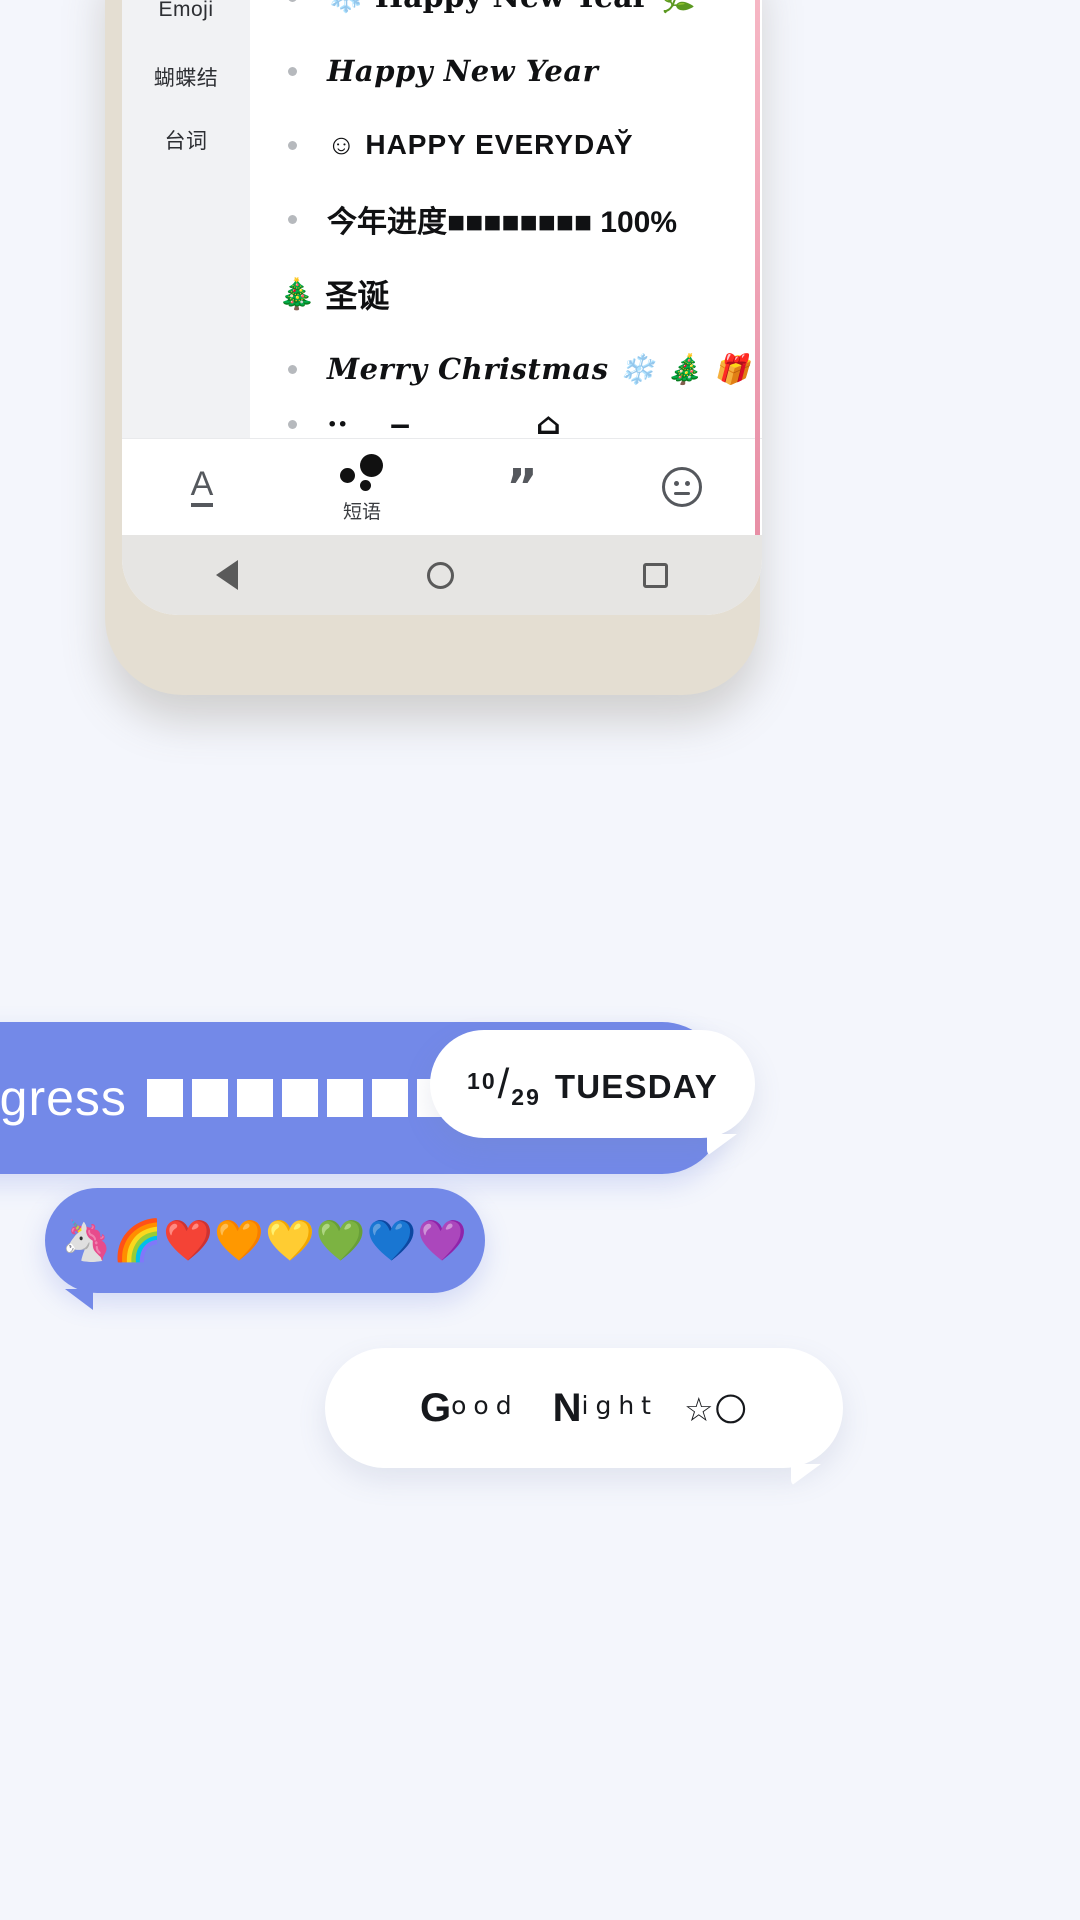 This screenshot has width=1080, height=1920. Describe the element at coordinates (297, 294) in the screenshot. I see `christmas-tree-icon: 🎄` at that location.